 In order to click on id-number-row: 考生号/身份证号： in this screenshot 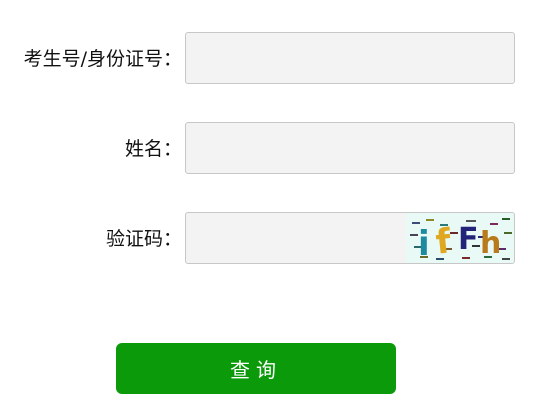, I will do `click(273, 59)`.